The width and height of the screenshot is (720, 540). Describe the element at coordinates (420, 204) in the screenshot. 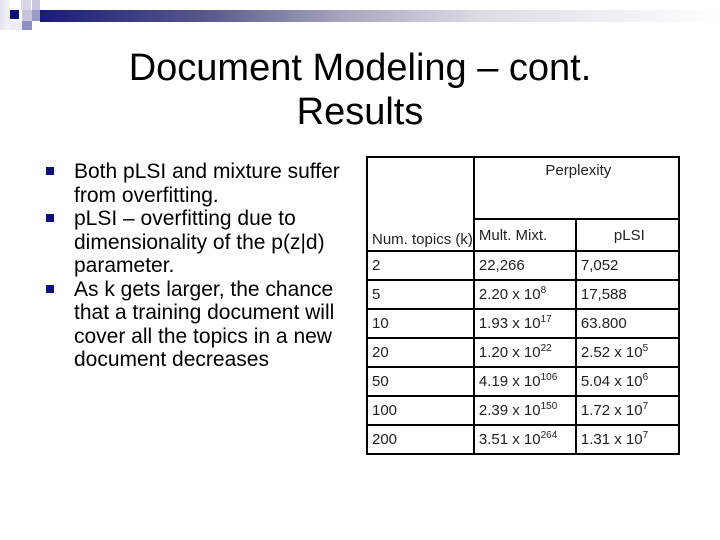

I see `header-num-topics: Num. topics (k)` at that location.